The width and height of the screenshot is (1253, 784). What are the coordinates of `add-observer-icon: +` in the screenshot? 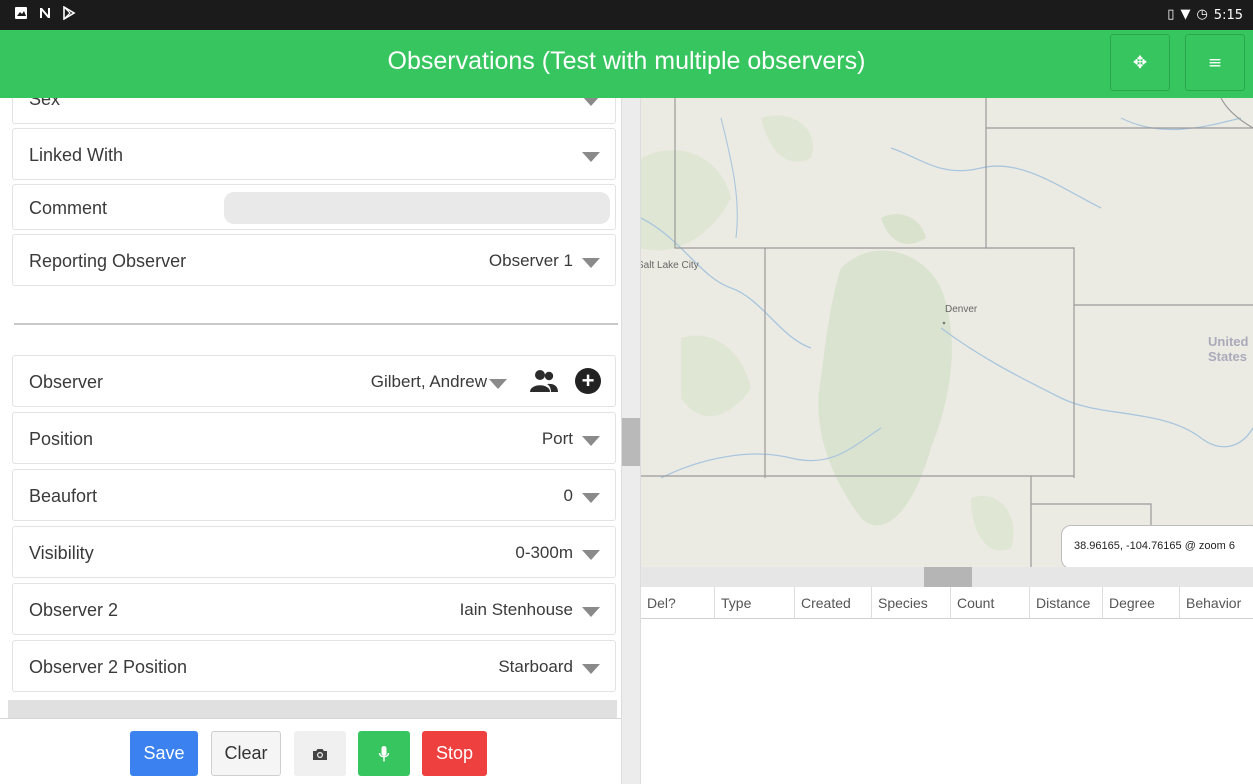 It's located at (588, 381).